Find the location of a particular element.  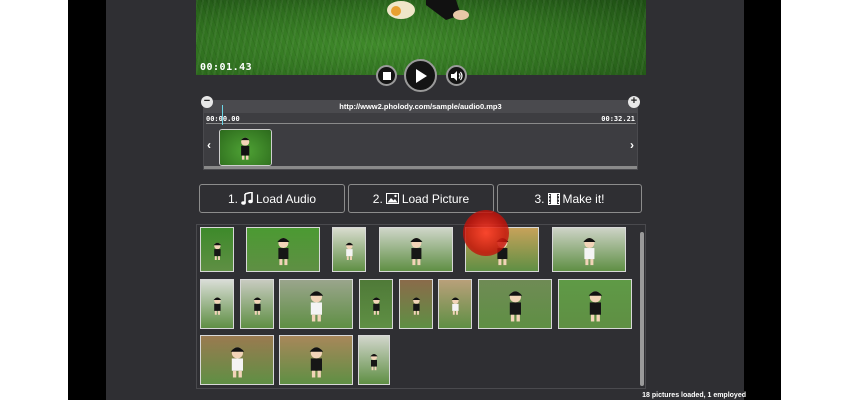

plus-icon: + is located at coordinates (634, 101).